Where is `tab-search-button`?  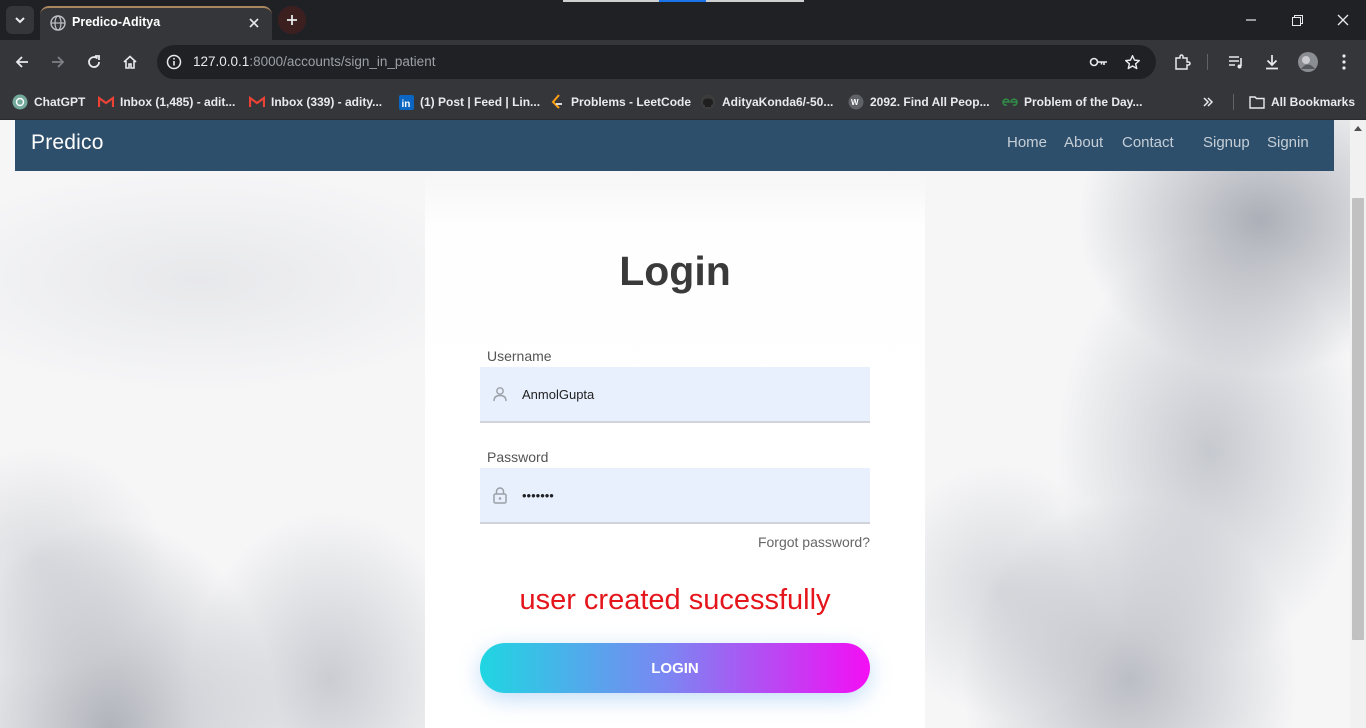
tab-search-button is located at coordinates (20, 20).